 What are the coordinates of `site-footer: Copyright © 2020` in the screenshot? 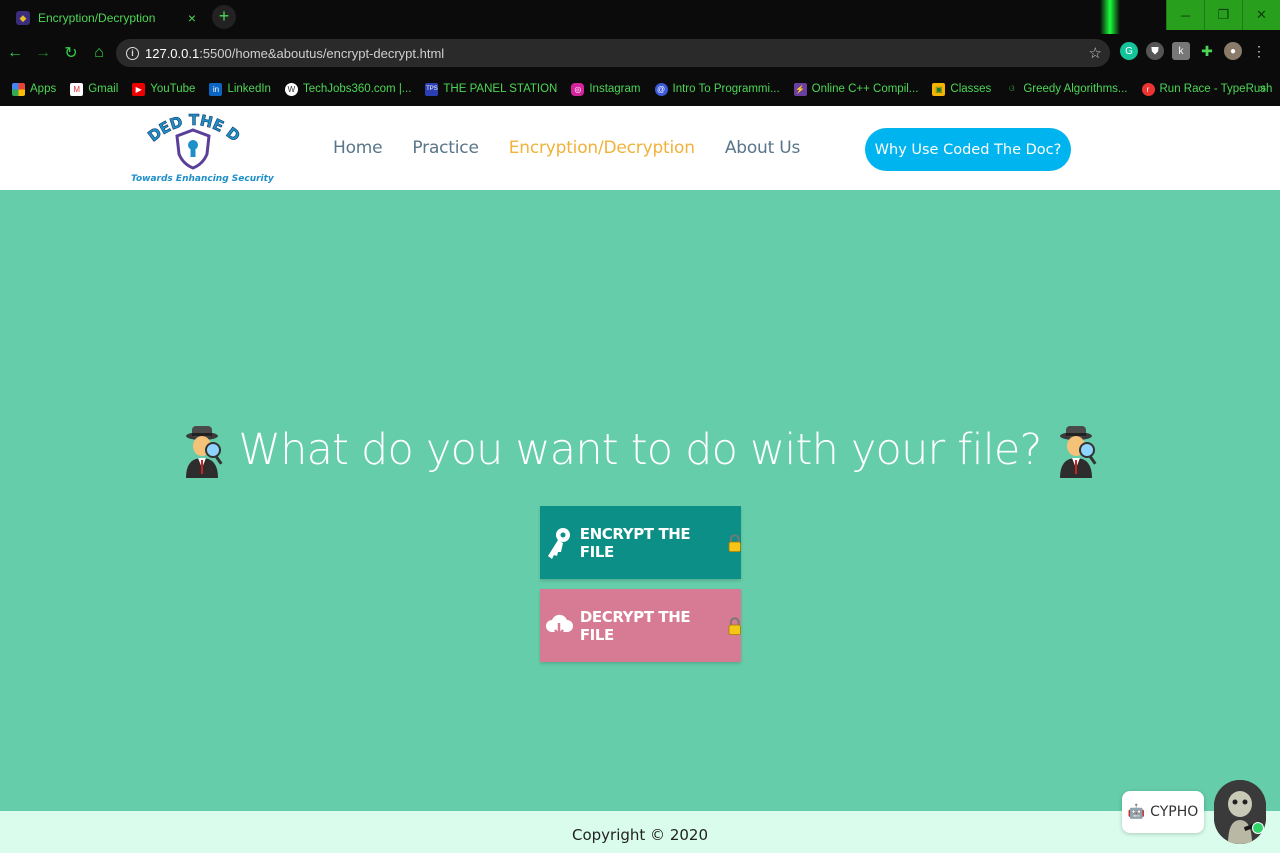 It's located at (640, 832).